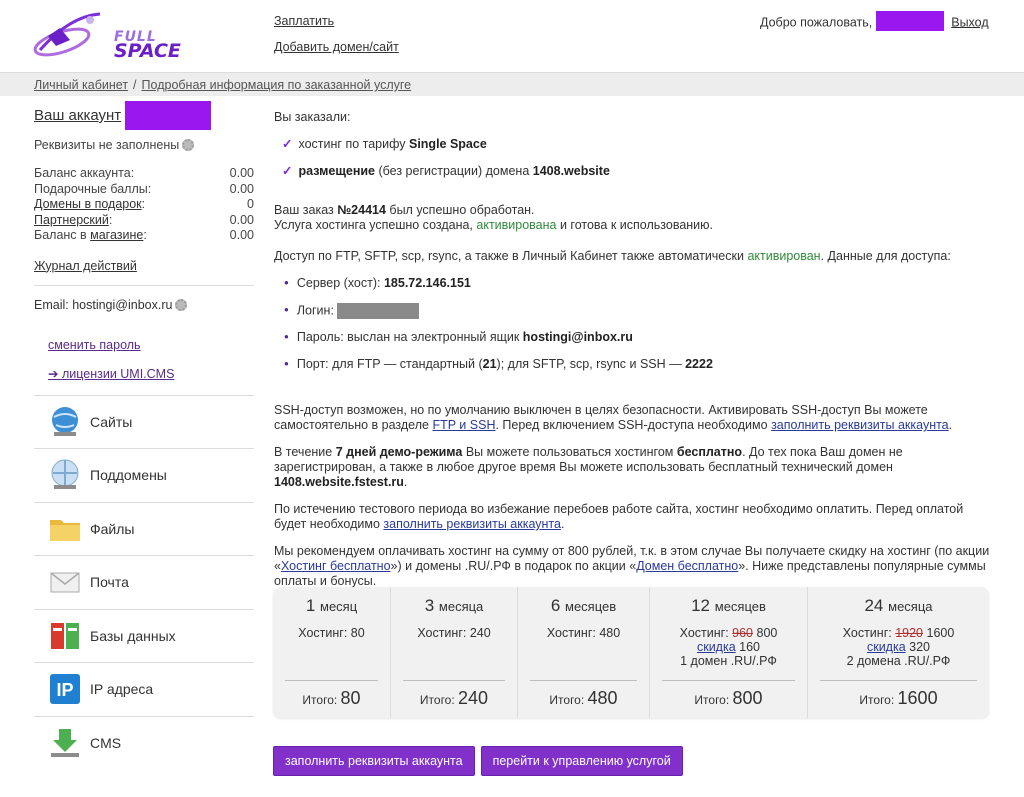 The height and width of the screenshot is (797, 1024). I want to click on hosting-label: Хостинг:, so click(706, 633).